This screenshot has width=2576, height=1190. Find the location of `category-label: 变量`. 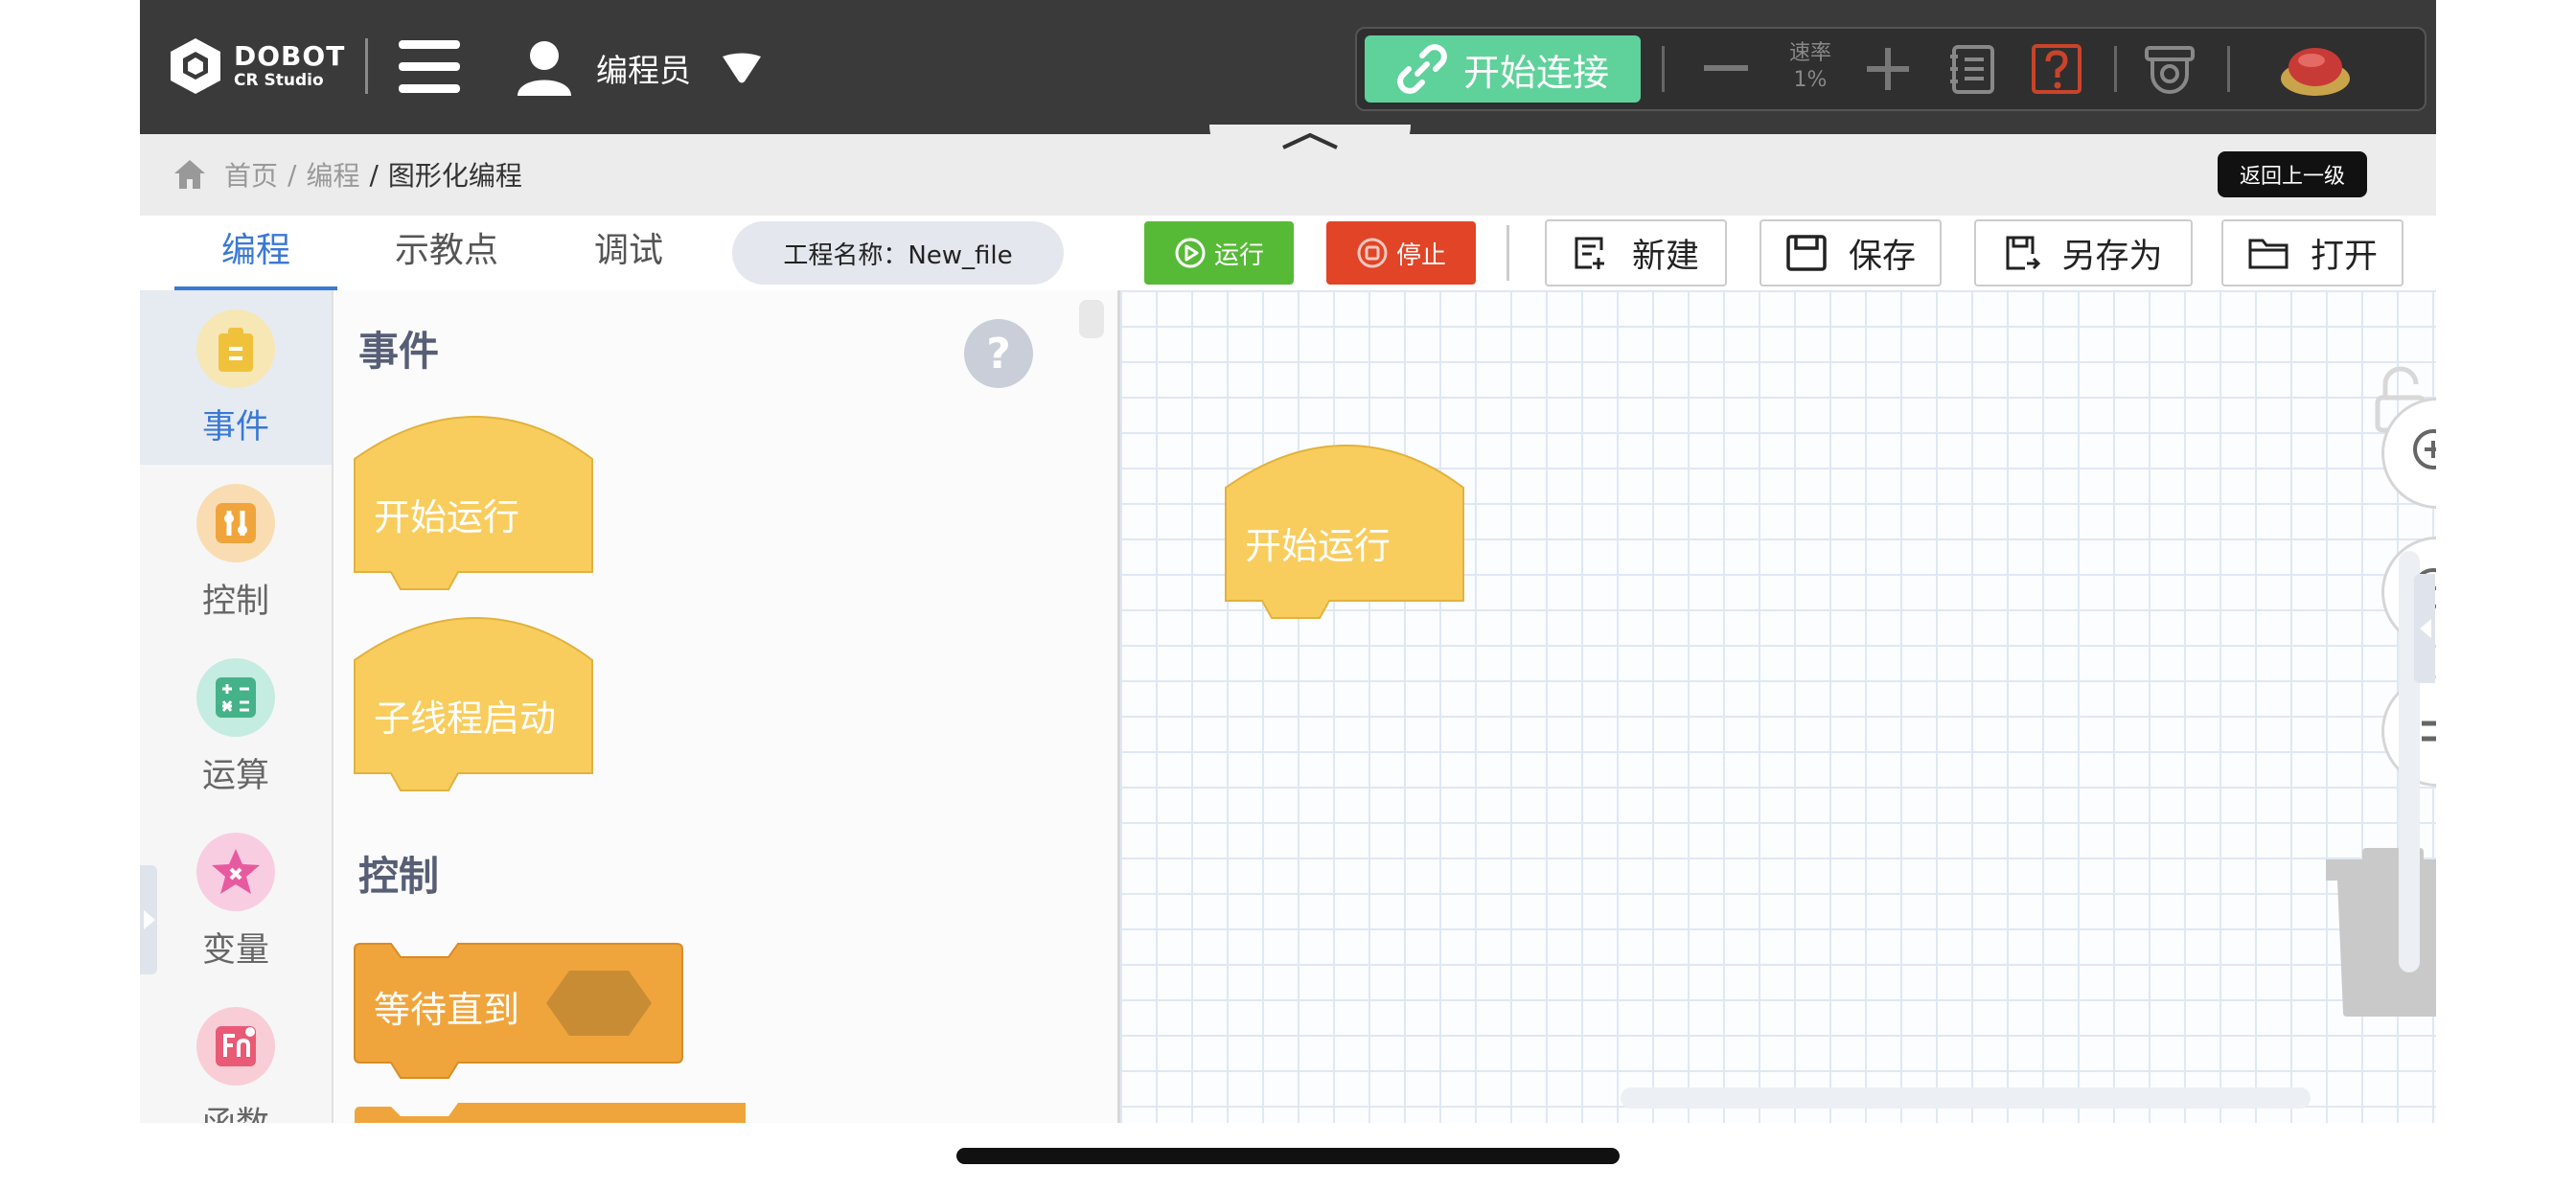

category-label: 变量 is located at coordinates (235, 951).